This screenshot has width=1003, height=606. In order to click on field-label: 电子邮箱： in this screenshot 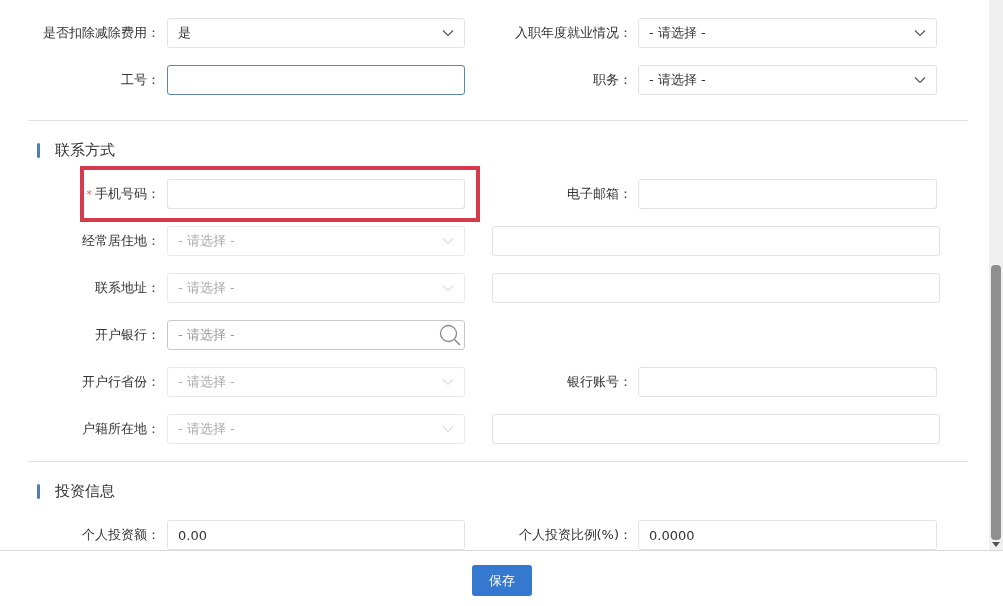, I will do `click(599, 194)`.